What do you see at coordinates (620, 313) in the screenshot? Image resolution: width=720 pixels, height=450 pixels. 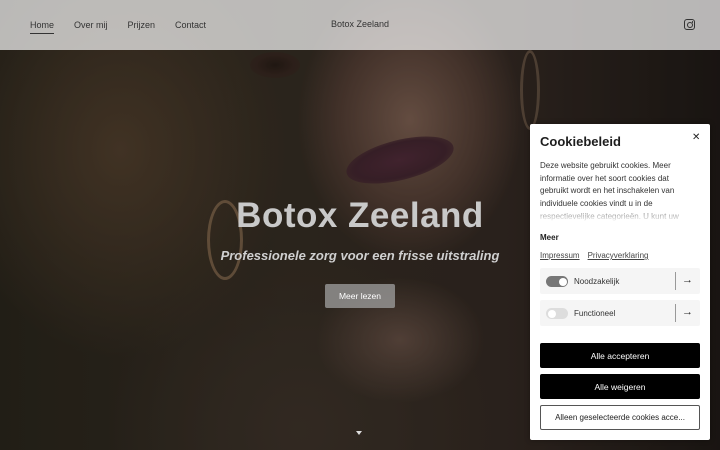 I see `cookie-option-functional: Functioneel →` at bounding box center [620, 313].